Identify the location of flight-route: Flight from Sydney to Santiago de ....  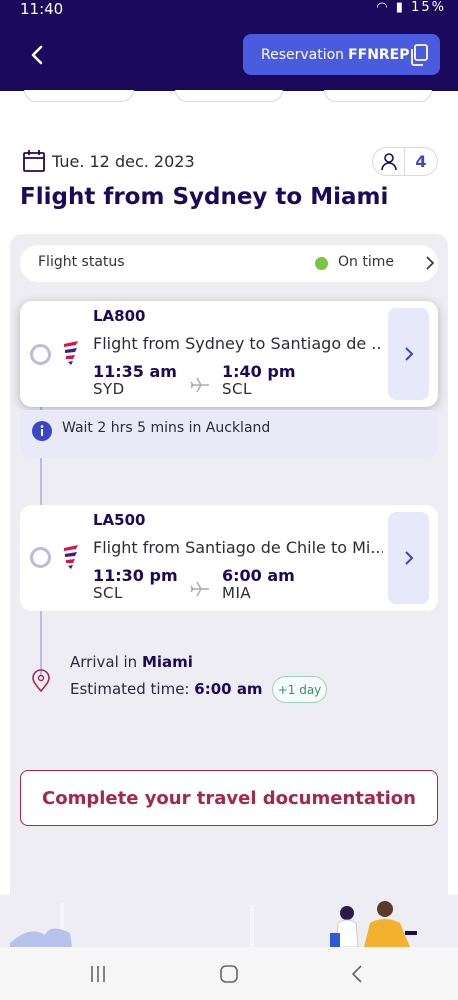
(238, 343).